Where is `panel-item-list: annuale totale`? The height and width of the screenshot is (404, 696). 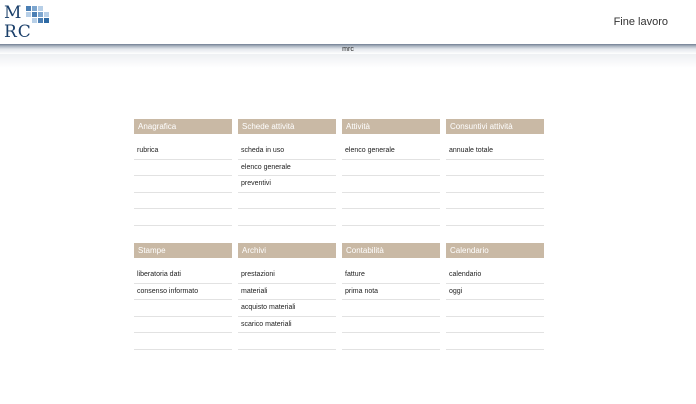
panel-item-list: annuale totale is located at coordinates (495, 184).